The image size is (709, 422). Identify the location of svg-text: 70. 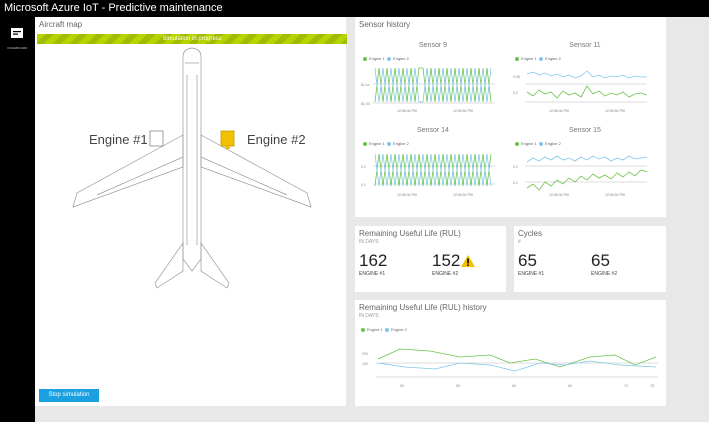
(626, 386).